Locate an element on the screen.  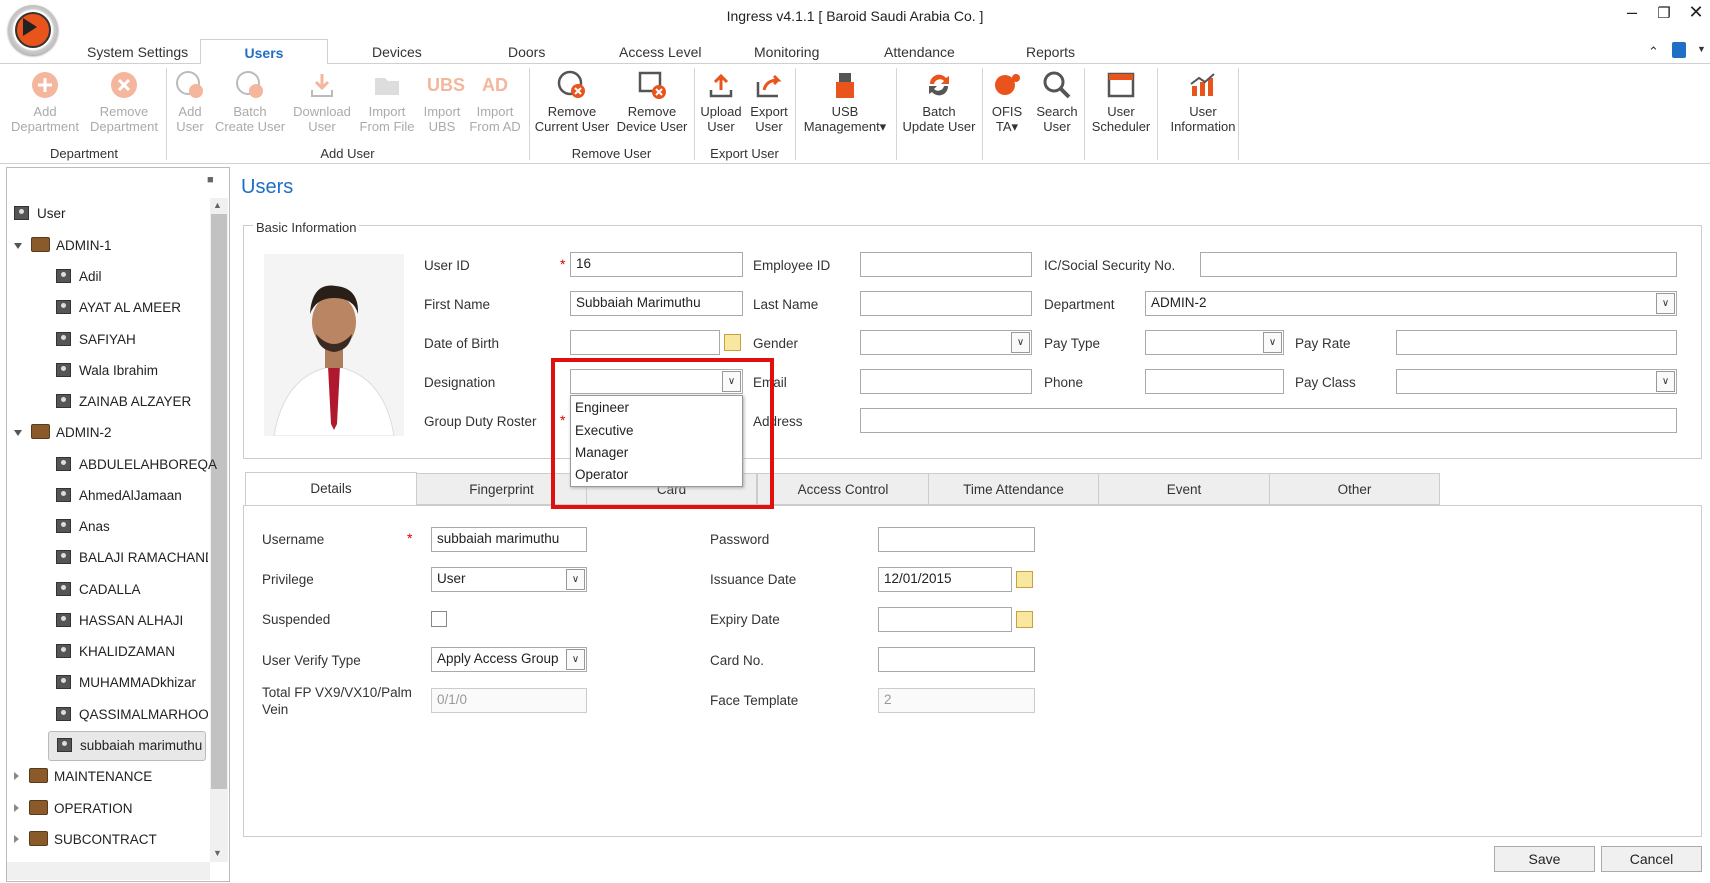
tree-scrollbar-thumb is located at coordinates (219, 501).